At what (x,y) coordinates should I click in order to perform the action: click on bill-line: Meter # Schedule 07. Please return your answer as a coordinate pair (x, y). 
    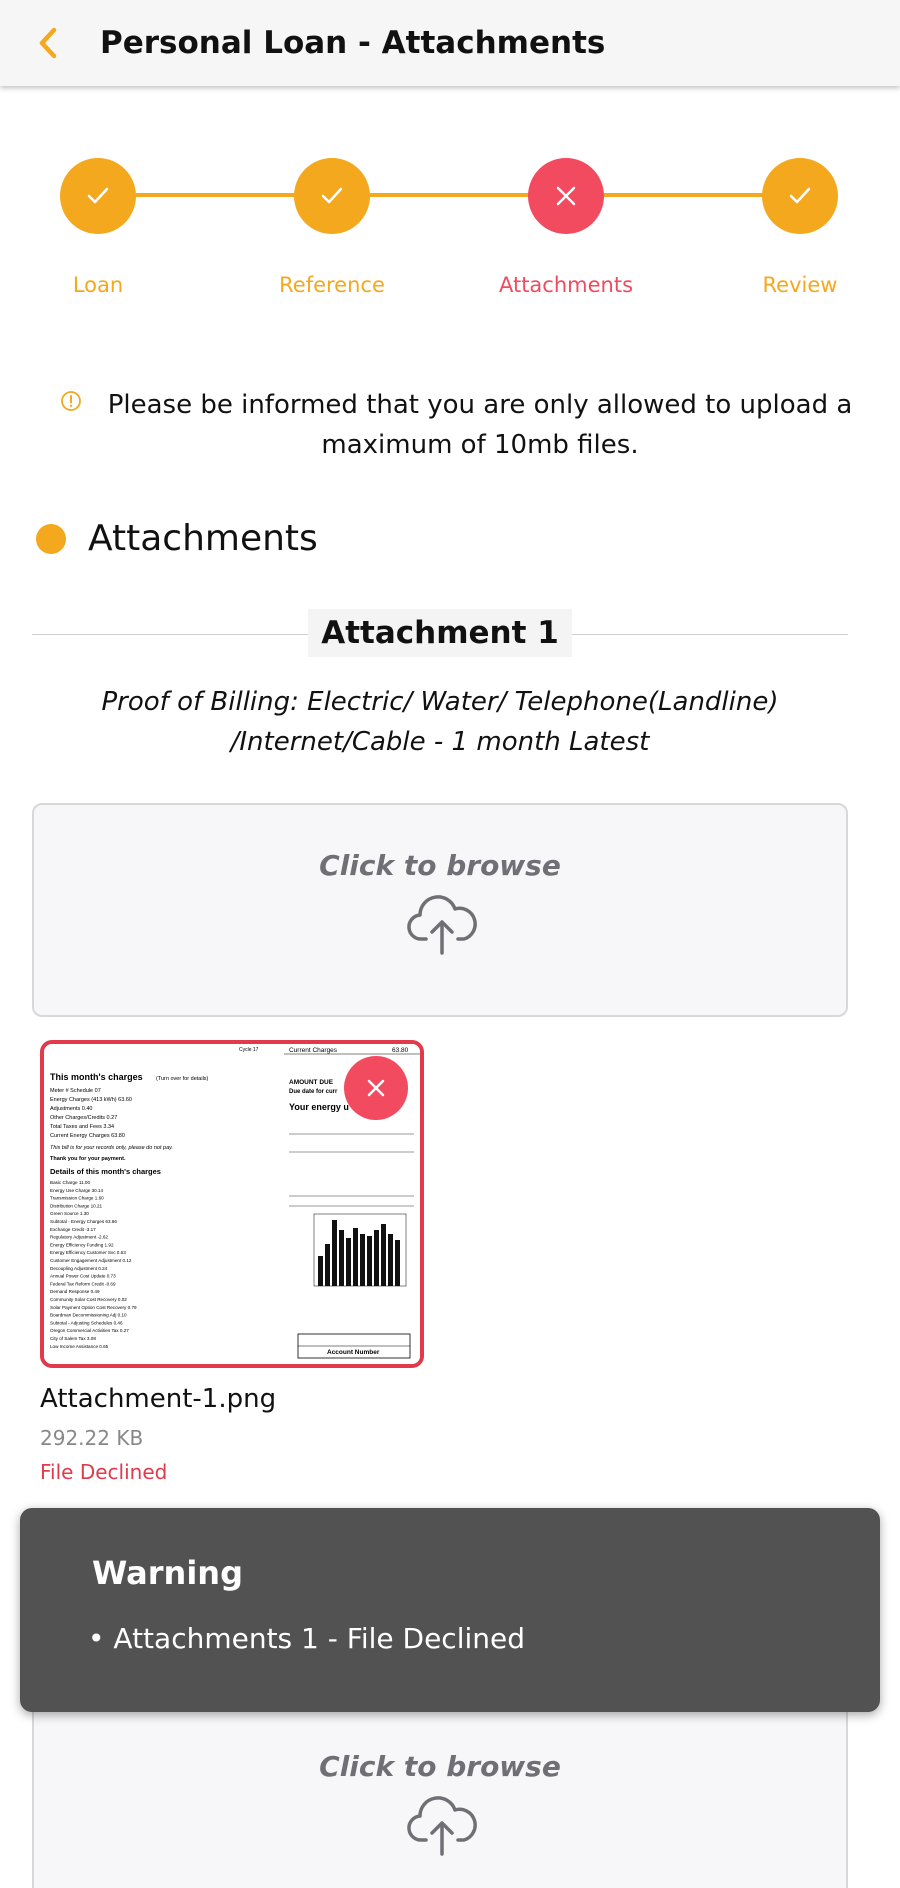
    Looking at the image, I should click on (75, 1091).